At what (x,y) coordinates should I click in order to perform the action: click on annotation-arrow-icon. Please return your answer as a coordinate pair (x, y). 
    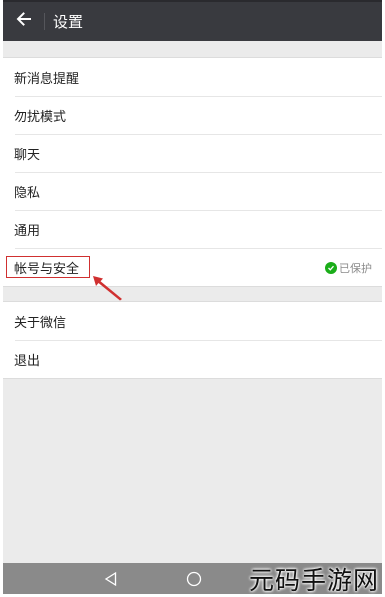
    Looking at the image, I should click on (108, 290).